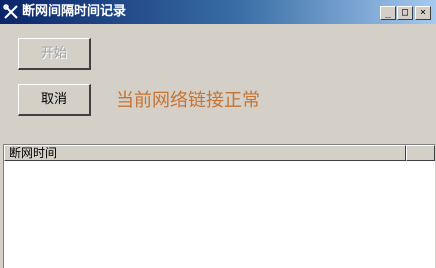  Describe the element at coordinates (205, 153) in the screenshot. I see `column-header-disconnect-time: 断网时间` at that location.